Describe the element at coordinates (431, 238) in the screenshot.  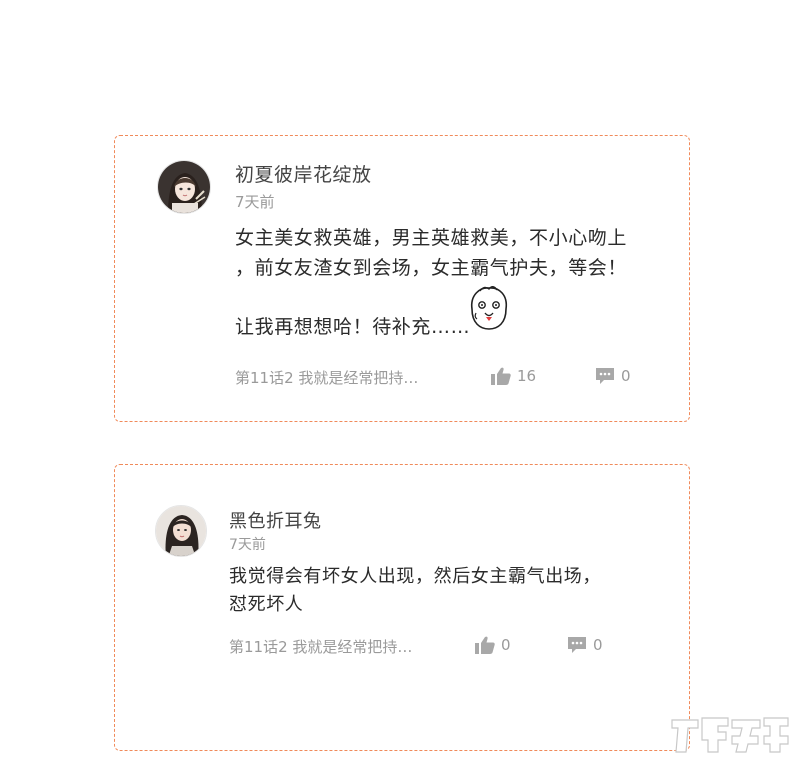
I see `comment-line: 女主美女救英雄，男主英雄救美，不小心吻上` at that location.